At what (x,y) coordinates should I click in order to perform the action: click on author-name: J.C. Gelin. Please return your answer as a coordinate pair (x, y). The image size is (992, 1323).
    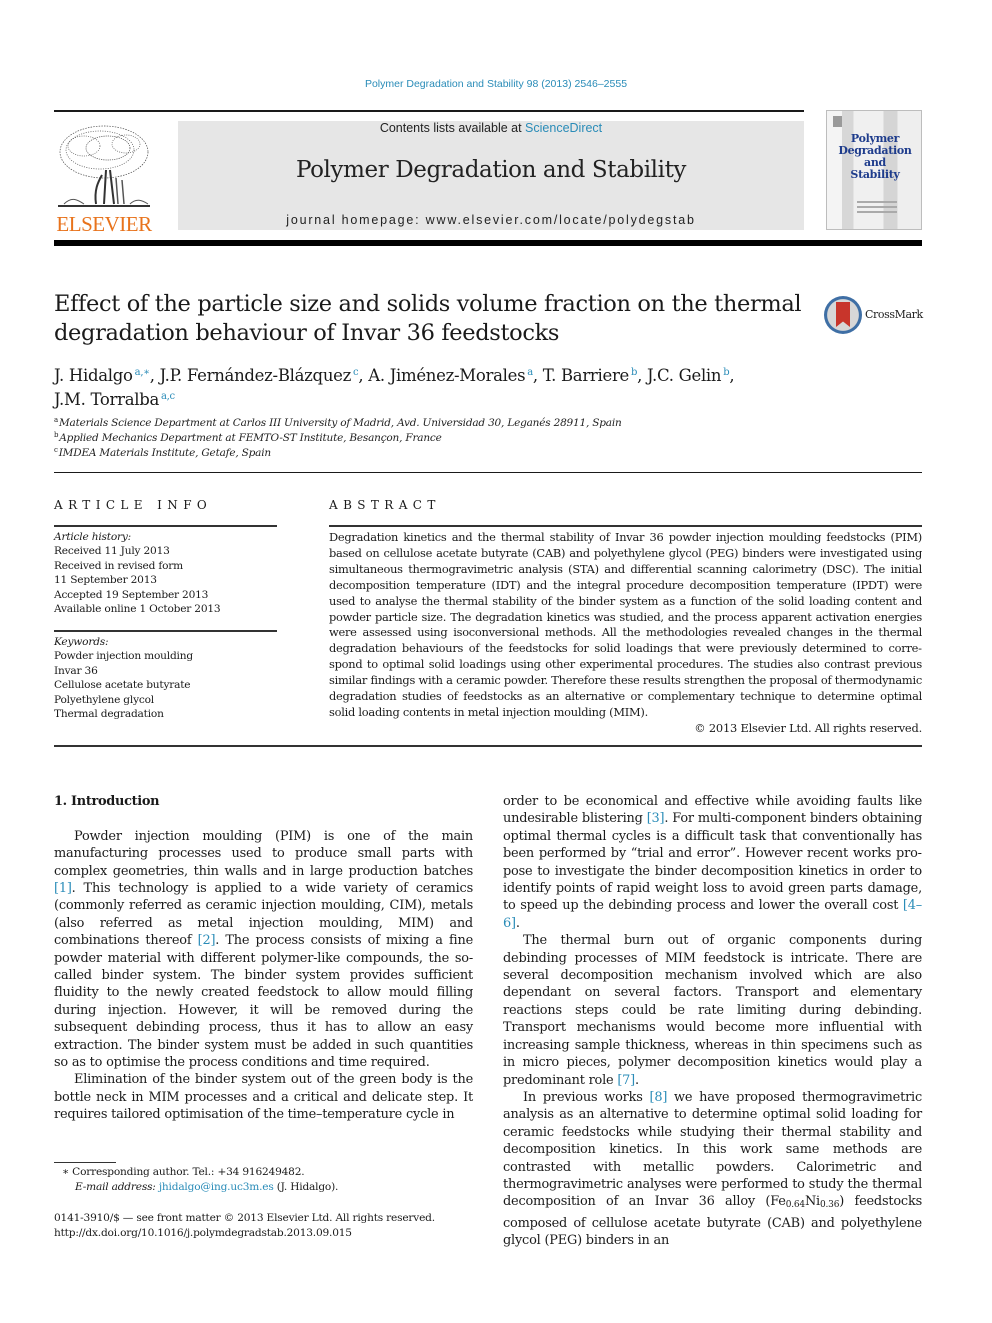
    Looking at the image, I should click on (684, 375).